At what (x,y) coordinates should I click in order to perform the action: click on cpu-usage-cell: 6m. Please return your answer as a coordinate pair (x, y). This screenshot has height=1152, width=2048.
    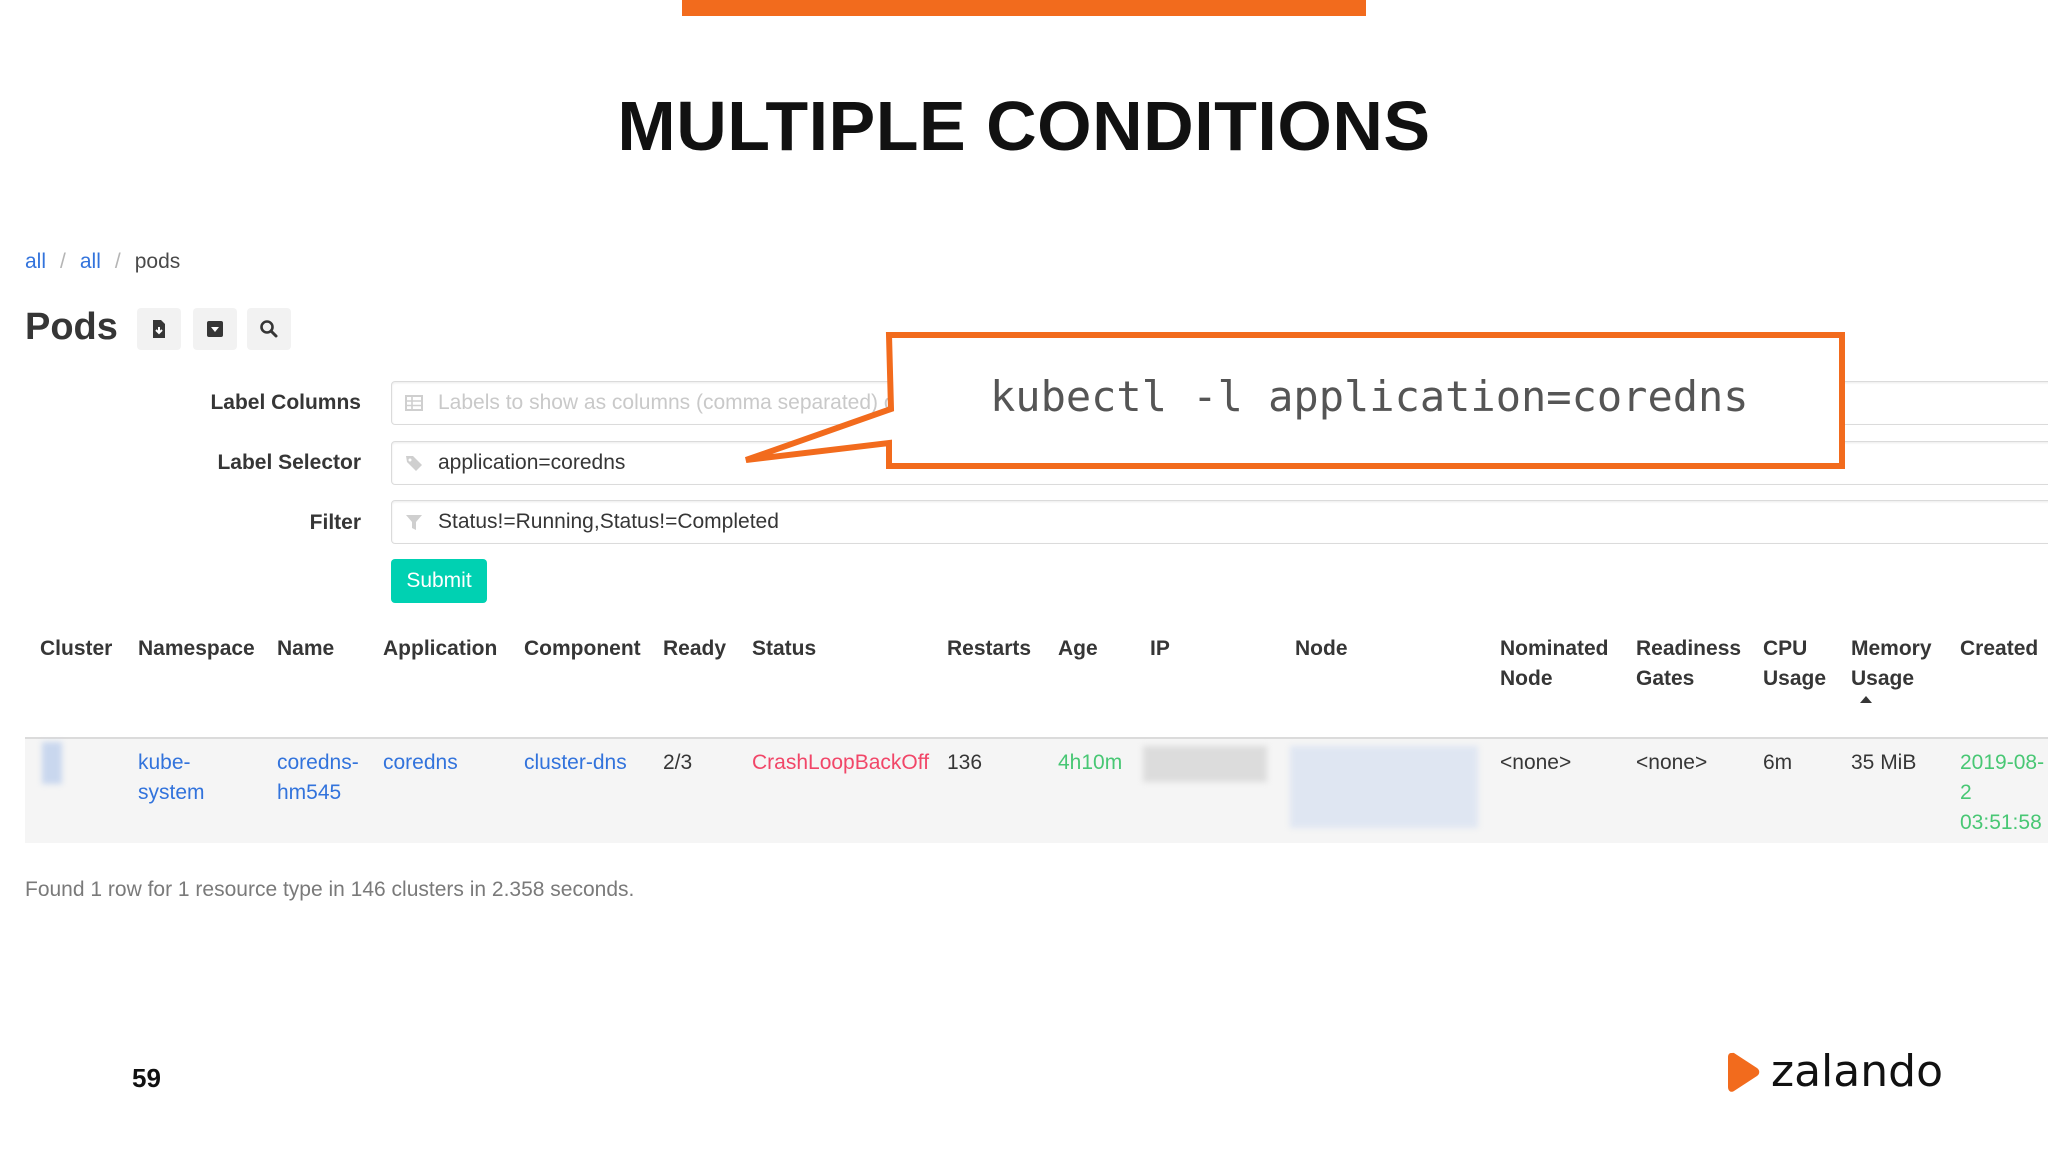
    Looking at the image, I should click on (1778, 762).